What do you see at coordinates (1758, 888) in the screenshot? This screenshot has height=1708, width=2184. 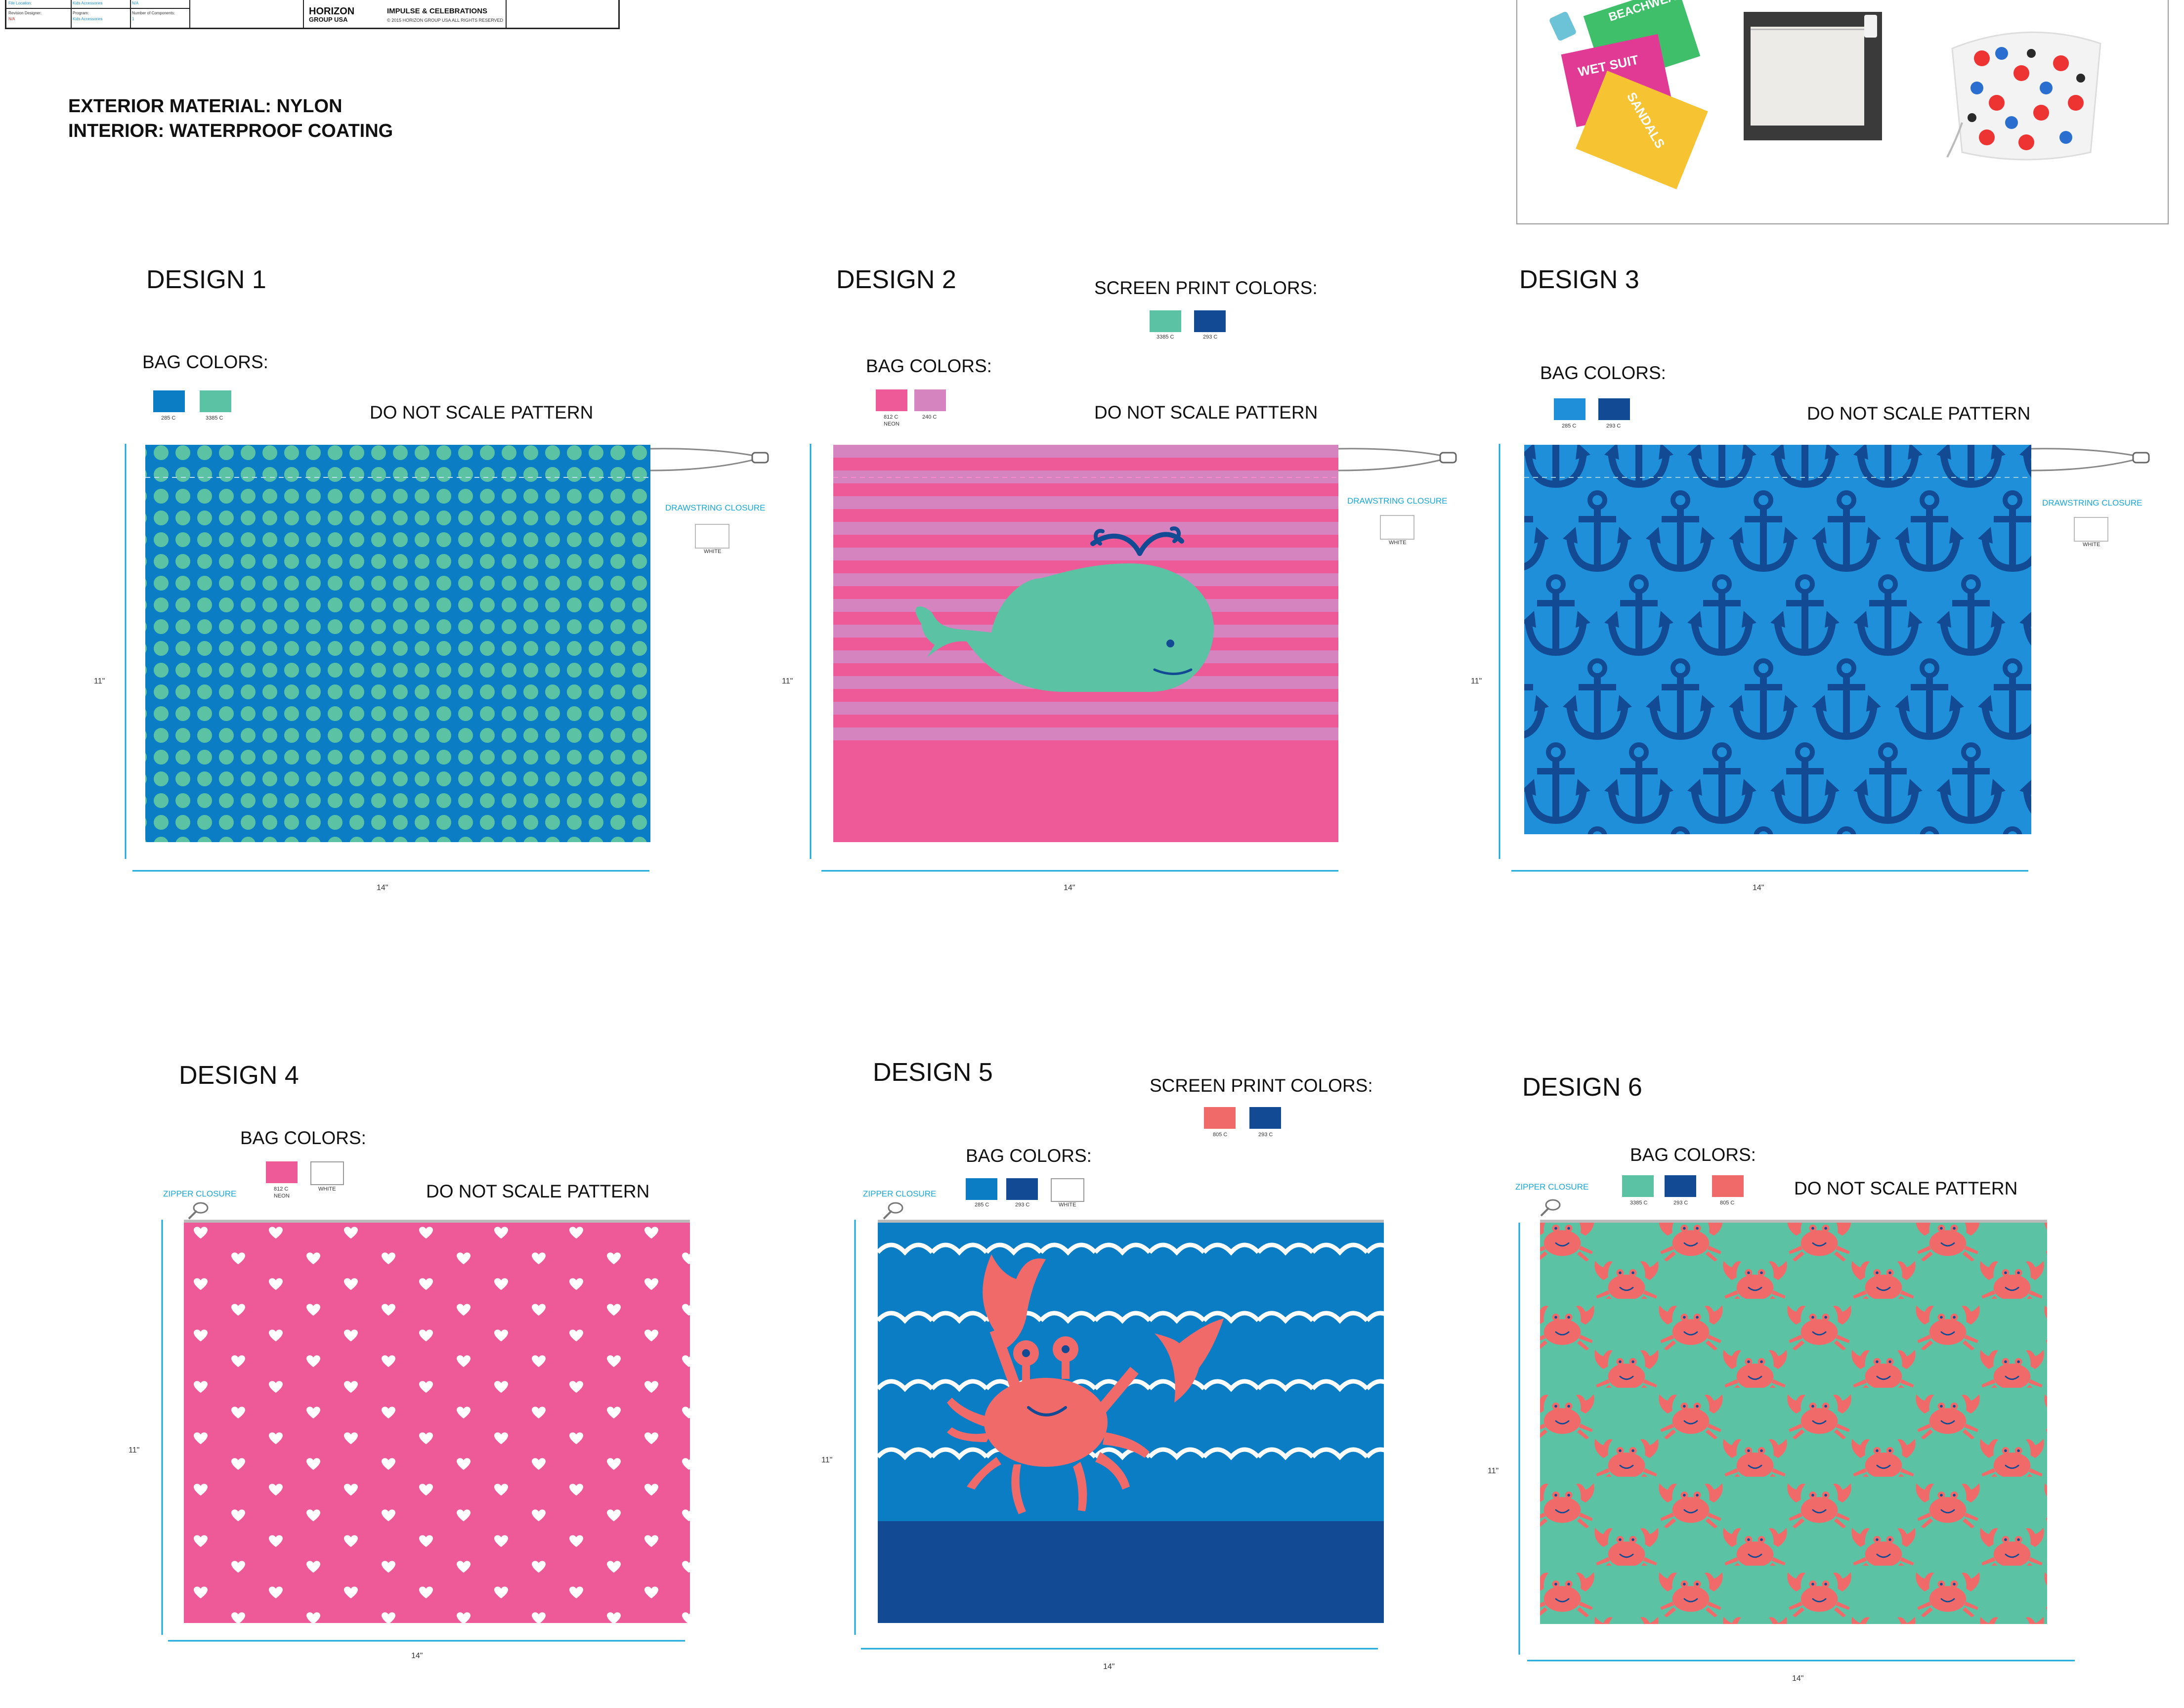 I see `design-3-width: 14"` at bounding box center [1758, 888].